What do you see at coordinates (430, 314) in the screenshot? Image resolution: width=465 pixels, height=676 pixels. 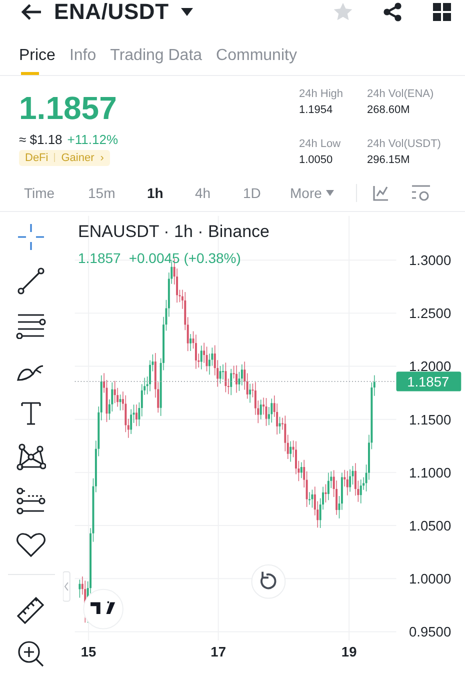 I see `price-axis-label: 1.2500` at bounding box center [430, 314].